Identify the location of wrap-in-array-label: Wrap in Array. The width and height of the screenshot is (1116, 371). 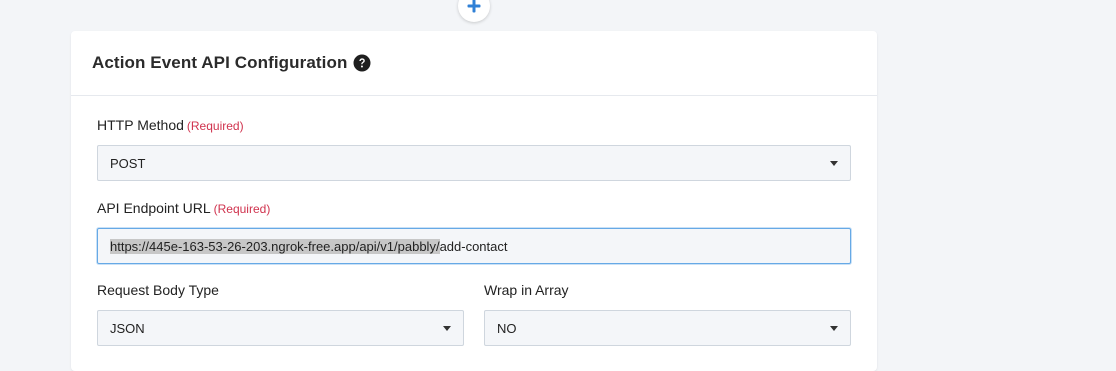
(526, 290).